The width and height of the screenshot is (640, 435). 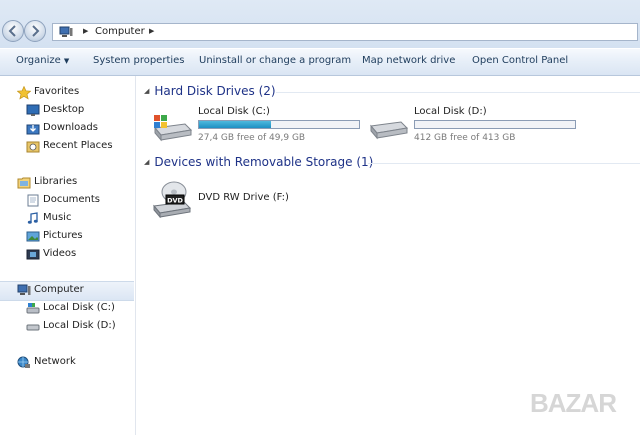 I want to click on music-note-icon, so click(x=32, y=218).